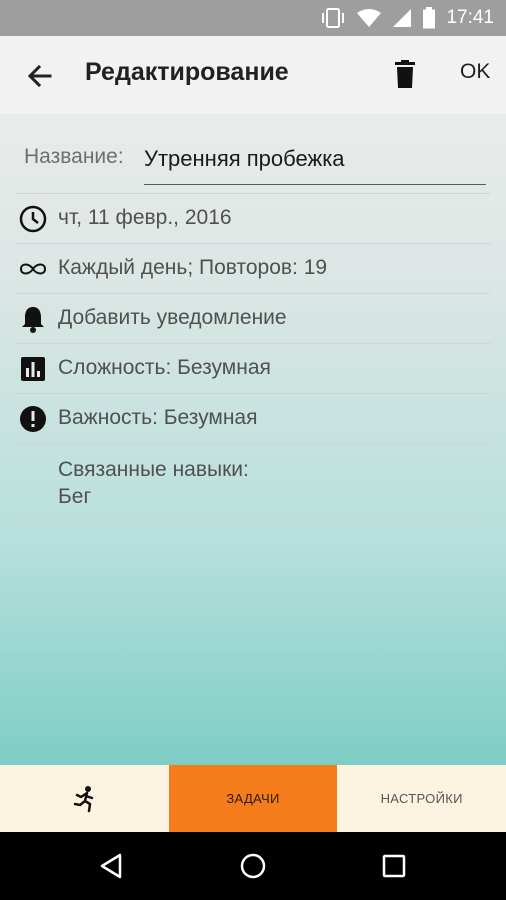  Describe the element at coordinates (153, 483) in the screenshot. I see `linked-skills-text: Связанные навыки: Бег` at that location.